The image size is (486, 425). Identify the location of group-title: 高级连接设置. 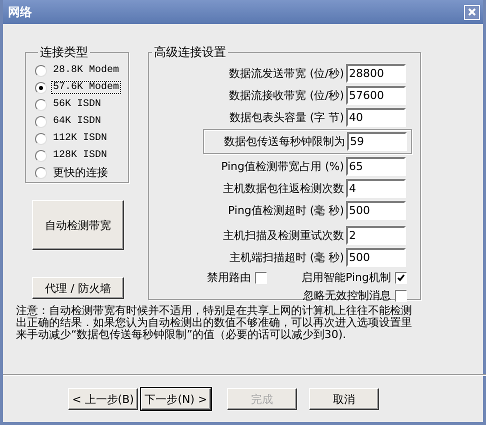
(190, 52).